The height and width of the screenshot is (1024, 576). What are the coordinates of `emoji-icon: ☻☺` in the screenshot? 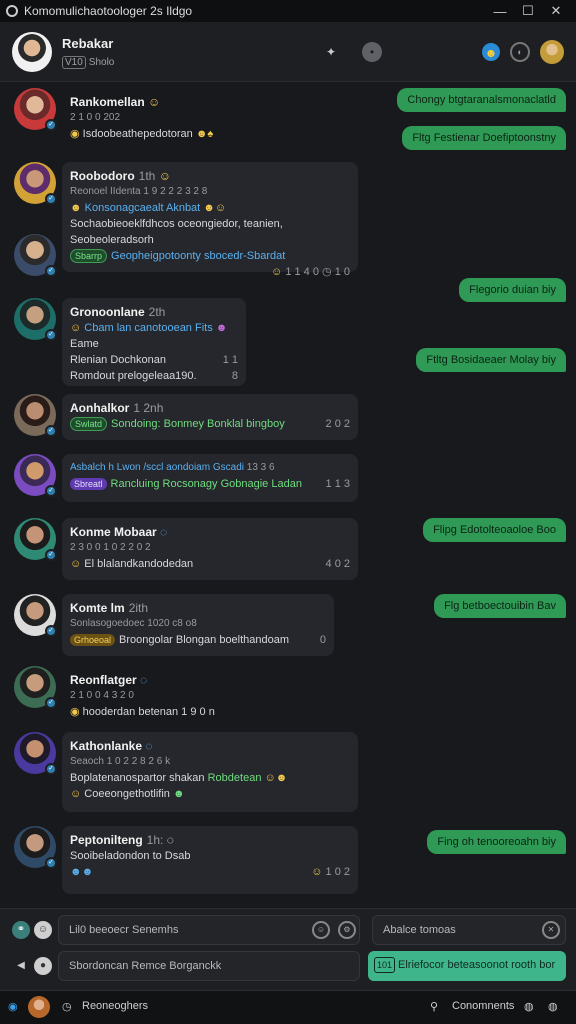 It's located at (215, 208).